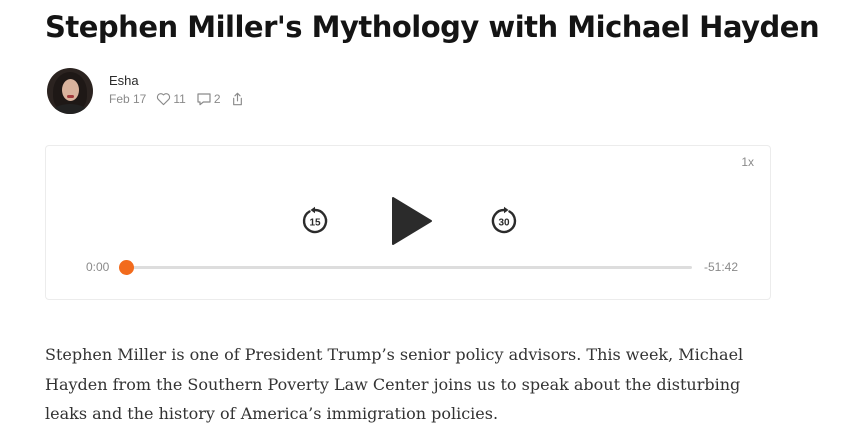 The height and width of the screenshot is (442, 868). I want to click on remaining-time: -51:42, so click(721, 267).